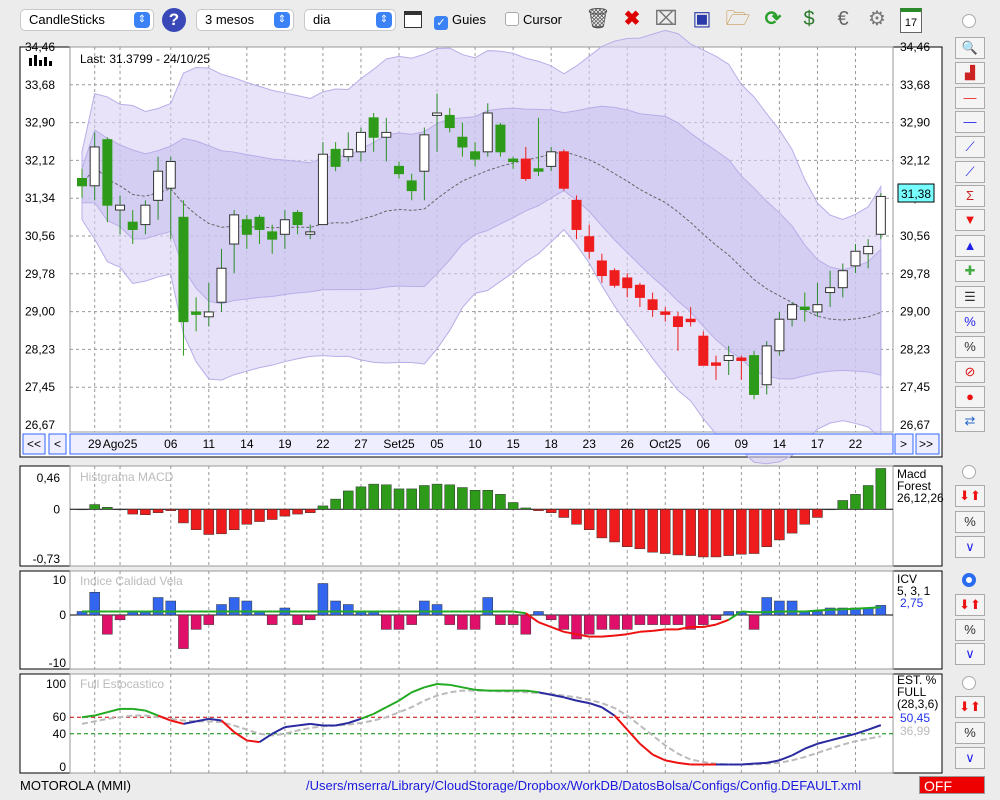 This screenshot has height=800, width=1000. I want to click on y-axis-label-right: 26,67, so click(915, 425).